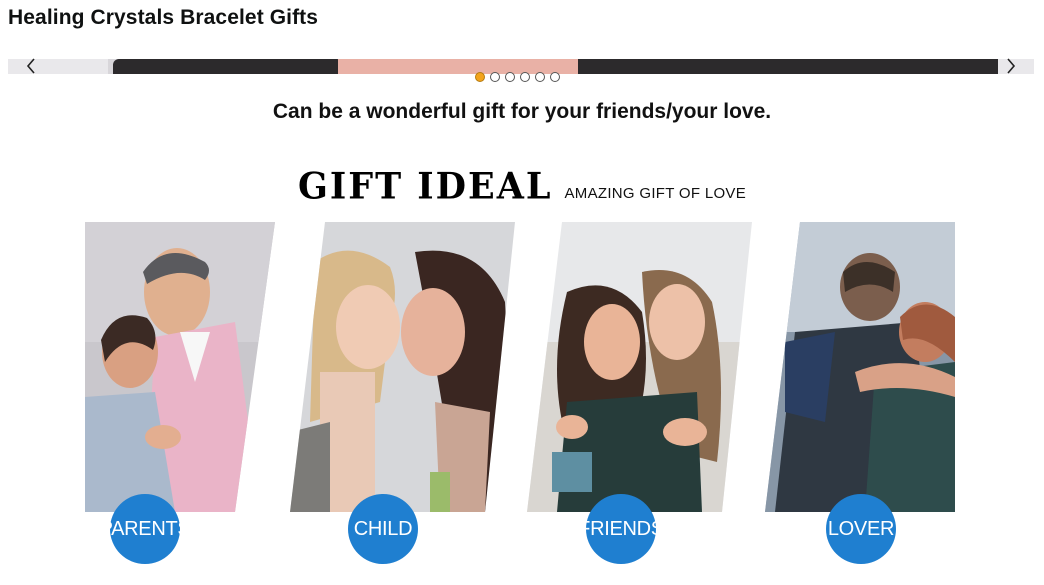 This screenshot has width=1044, height=585. I want to click on chevron-right-icon, so click(1011, 66).